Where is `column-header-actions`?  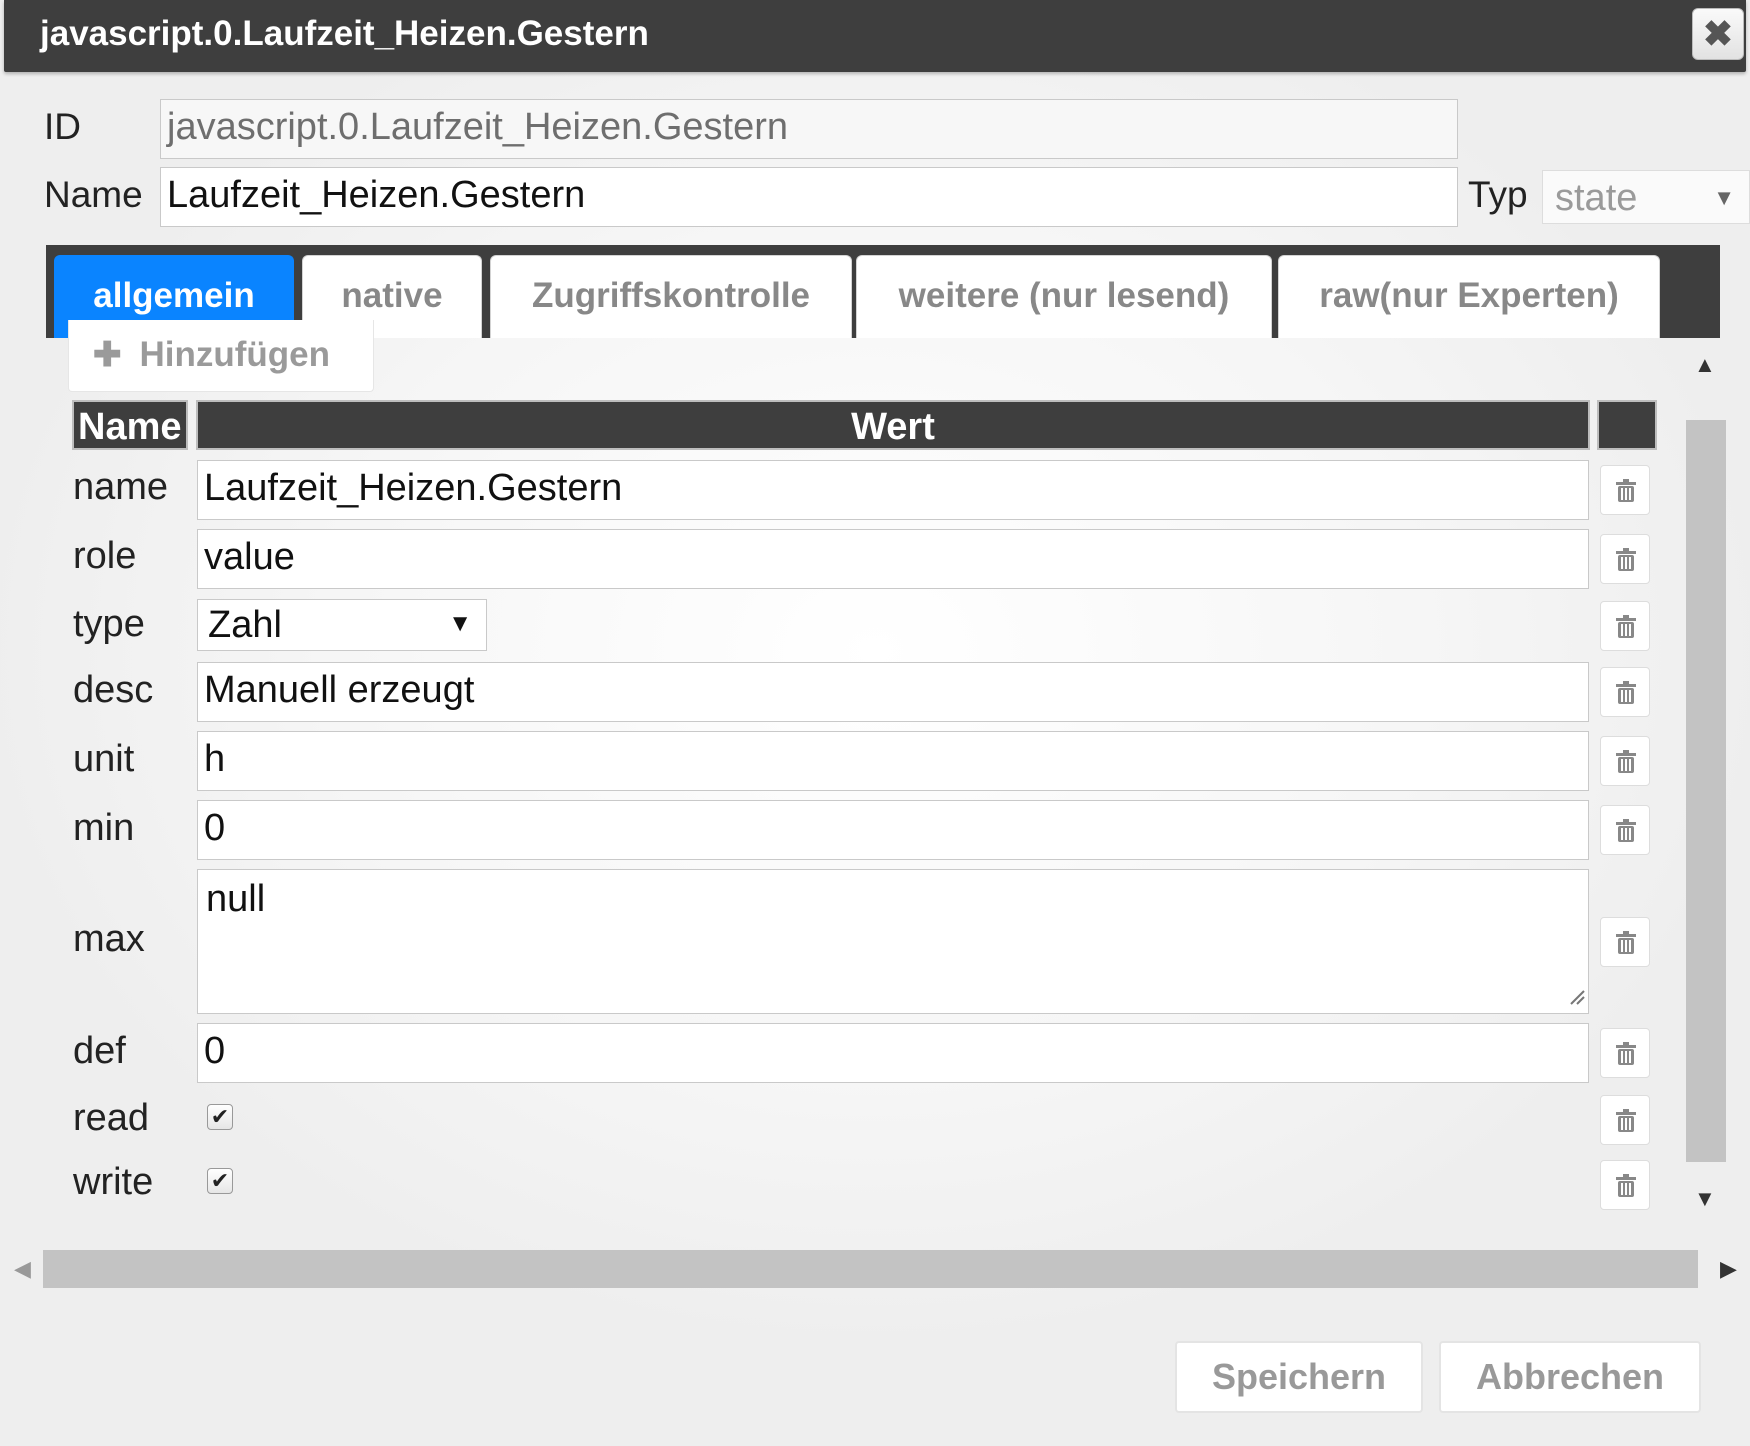
column-header-actions is located at coordinates (1627, 425).